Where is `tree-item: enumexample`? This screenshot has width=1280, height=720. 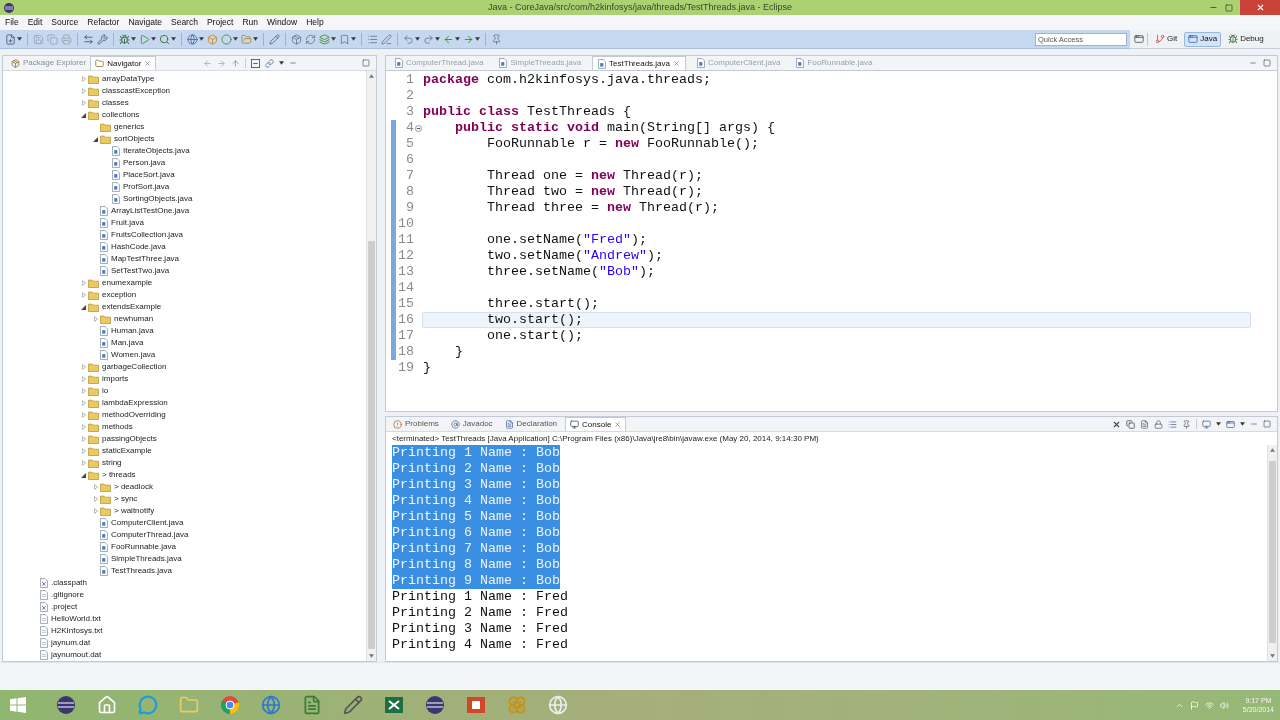 tree-item: enumexample is located at coordinates (121, 283).